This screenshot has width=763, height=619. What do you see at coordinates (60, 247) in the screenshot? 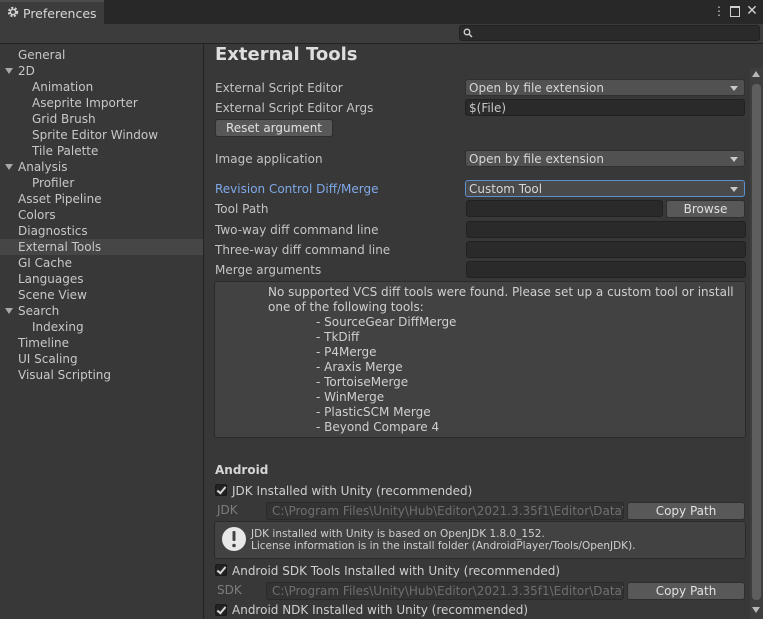
I see `sidebar-item-label: External Tools` at bounding box center [60, 247].